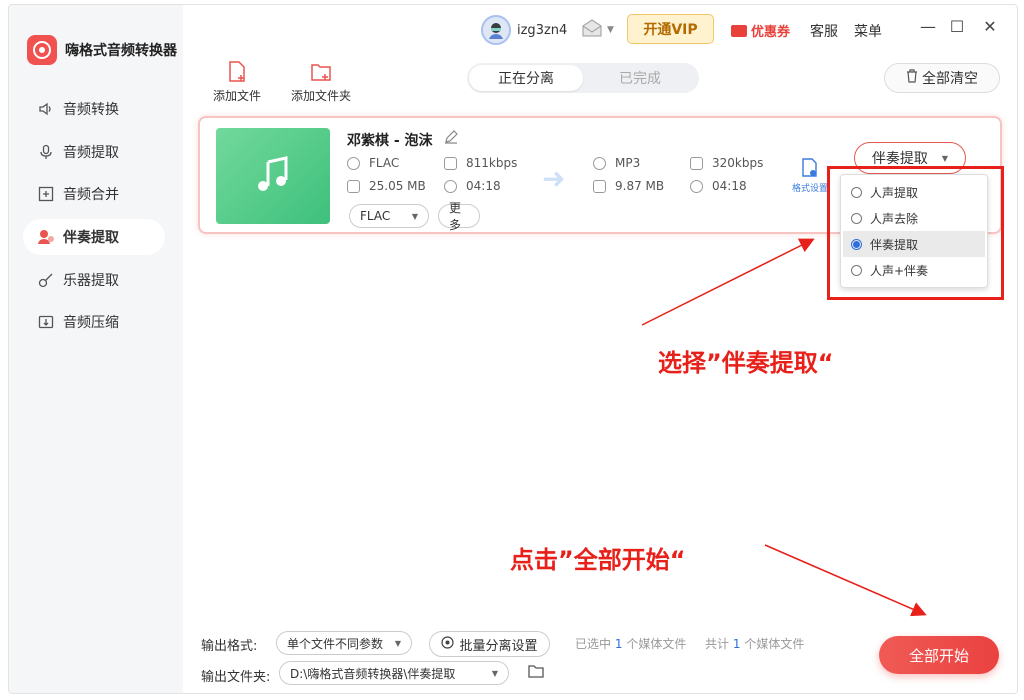 This screenshot has width=1024, height=700. I want to click on src-bitrate: 811kbps, so click(480, 163).